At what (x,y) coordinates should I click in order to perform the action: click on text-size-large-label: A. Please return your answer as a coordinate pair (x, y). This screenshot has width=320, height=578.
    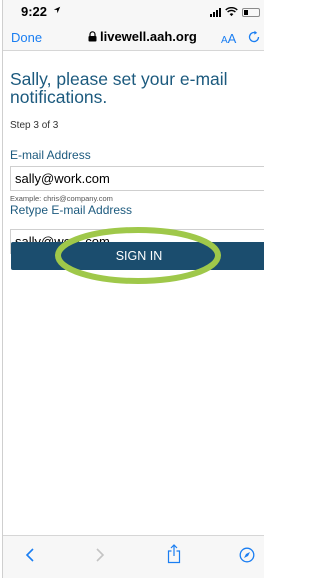
    Looking at the image, I should click on (232, 38).